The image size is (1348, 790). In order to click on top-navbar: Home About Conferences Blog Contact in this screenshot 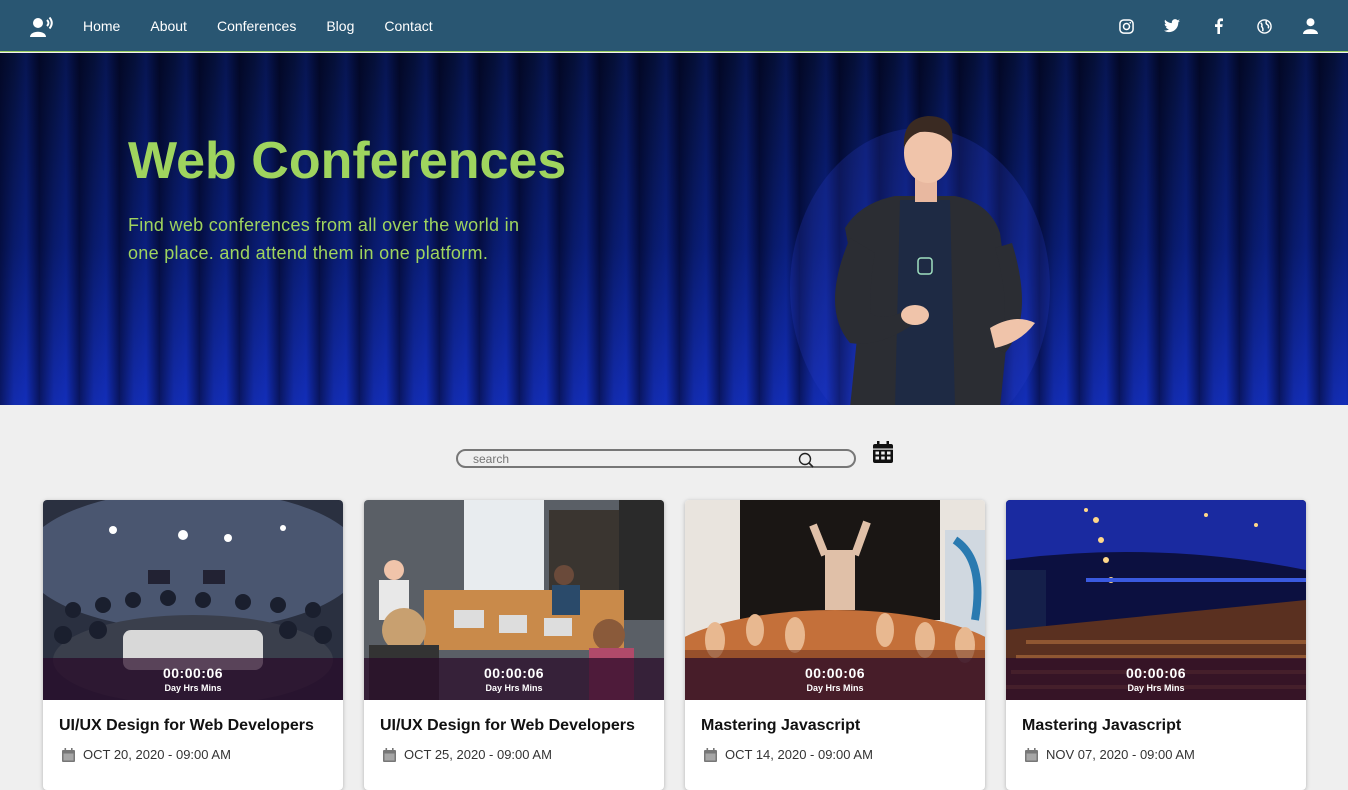, I will do `click(674, 26)`.